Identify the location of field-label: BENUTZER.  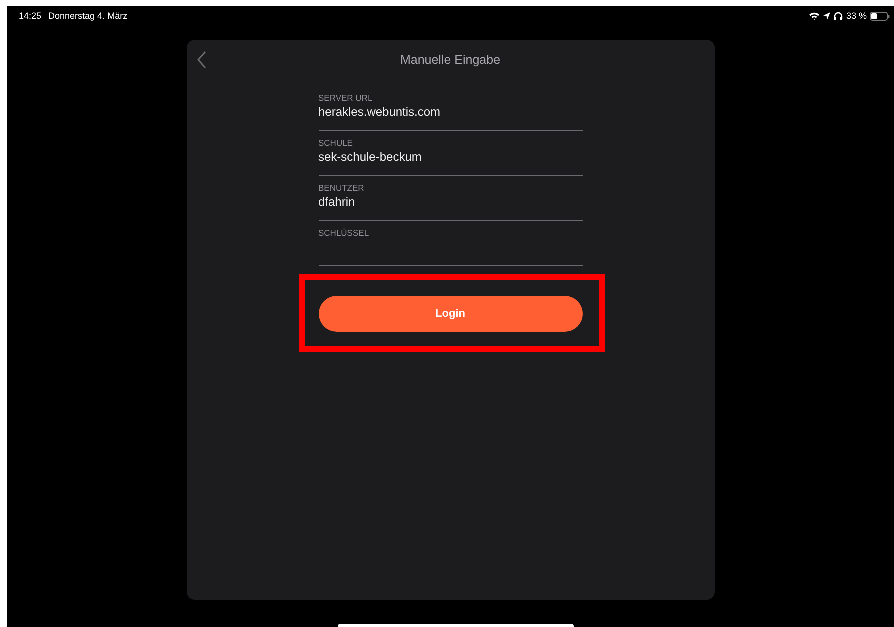
(342, 188).